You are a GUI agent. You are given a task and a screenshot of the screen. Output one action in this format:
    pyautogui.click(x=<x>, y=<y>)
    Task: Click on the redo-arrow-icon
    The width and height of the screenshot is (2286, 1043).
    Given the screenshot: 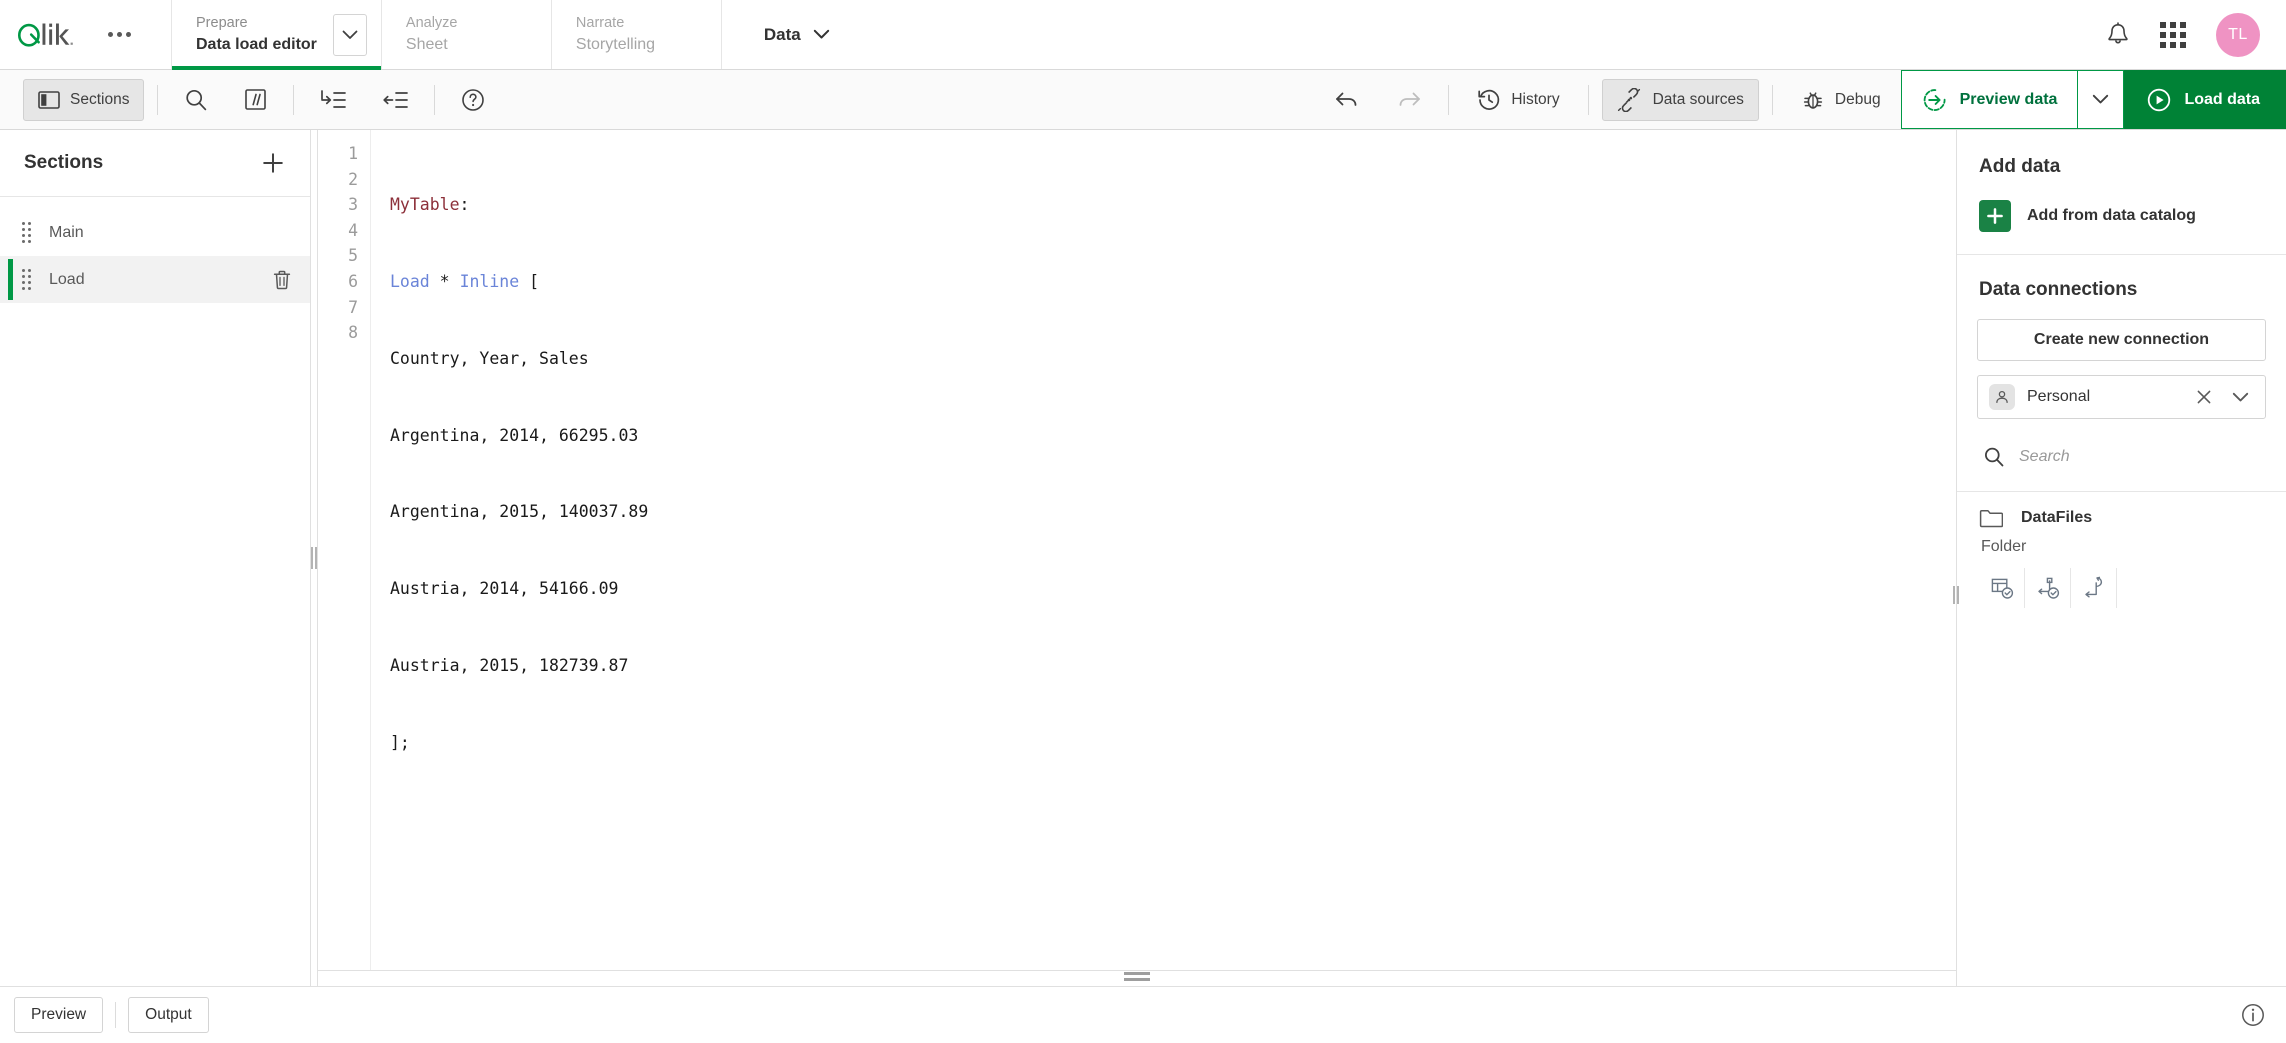 What is the action you would take?
    pyautogui.click(x=1410, y=99)
    